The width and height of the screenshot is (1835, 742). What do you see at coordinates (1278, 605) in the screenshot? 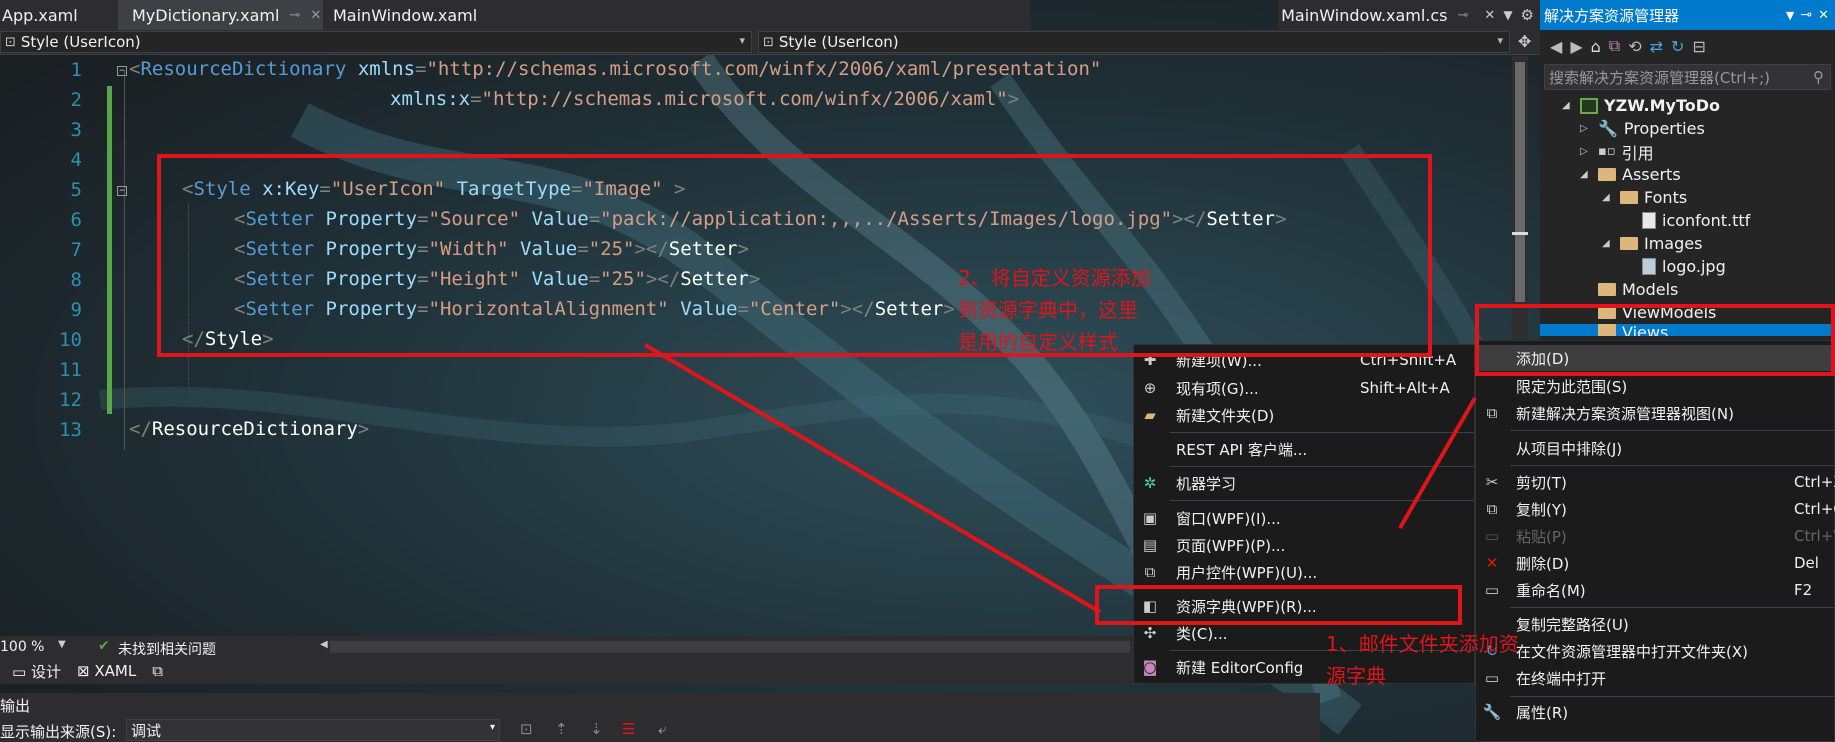
I see `annotation-box-resource-dictionary` at bounding box center [1278, 605].